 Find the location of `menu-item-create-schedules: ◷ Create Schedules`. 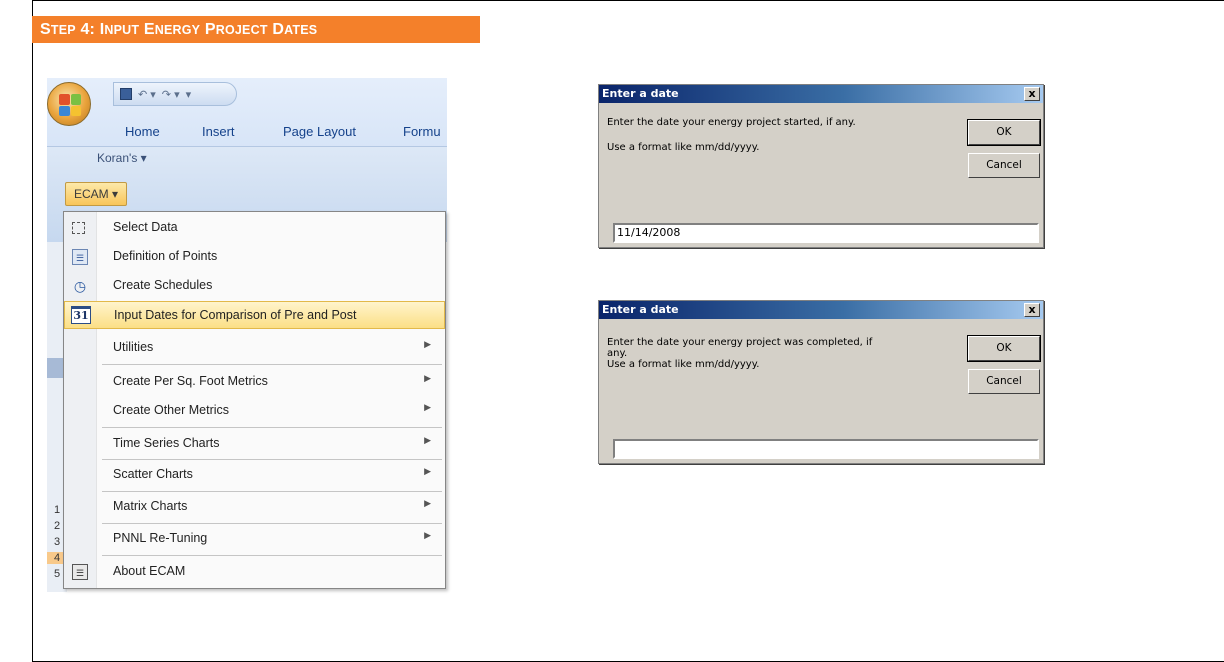

menu-item-create-schedules: ◷ Create Schedules is located at coordinates (254, 286).